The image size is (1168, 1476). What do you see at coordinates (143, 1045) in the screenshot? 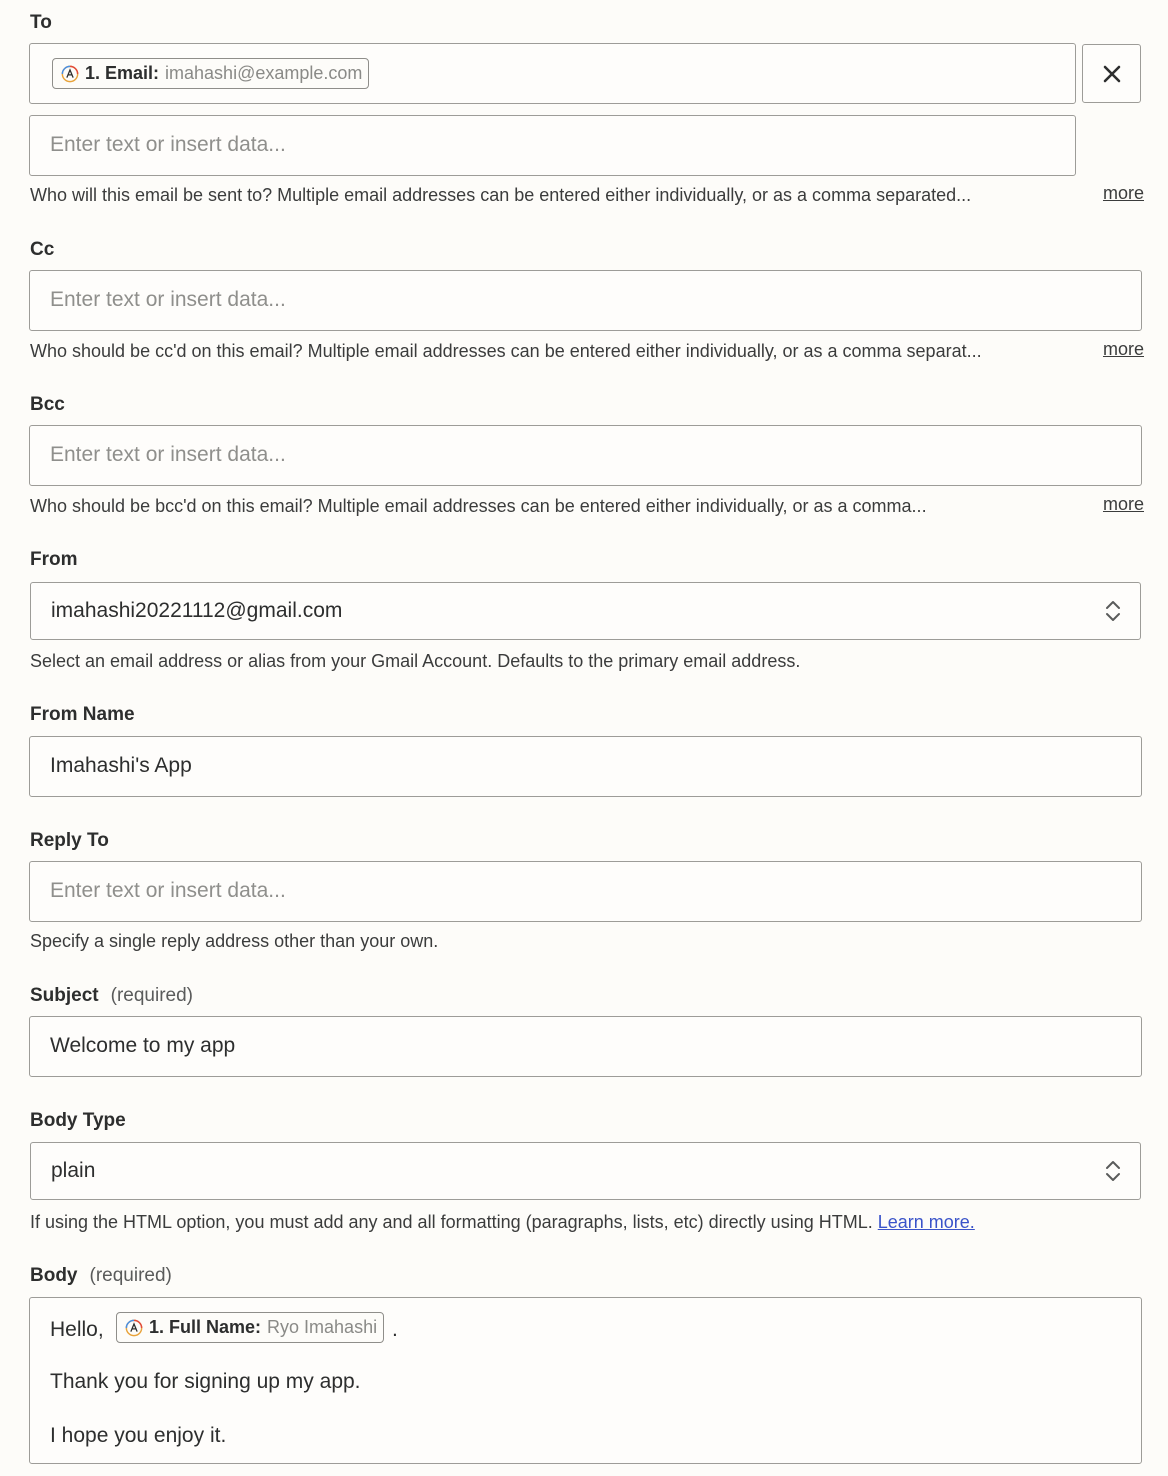
I see `subject-value: Welcome to my app` at bounding box center [143, 1045].